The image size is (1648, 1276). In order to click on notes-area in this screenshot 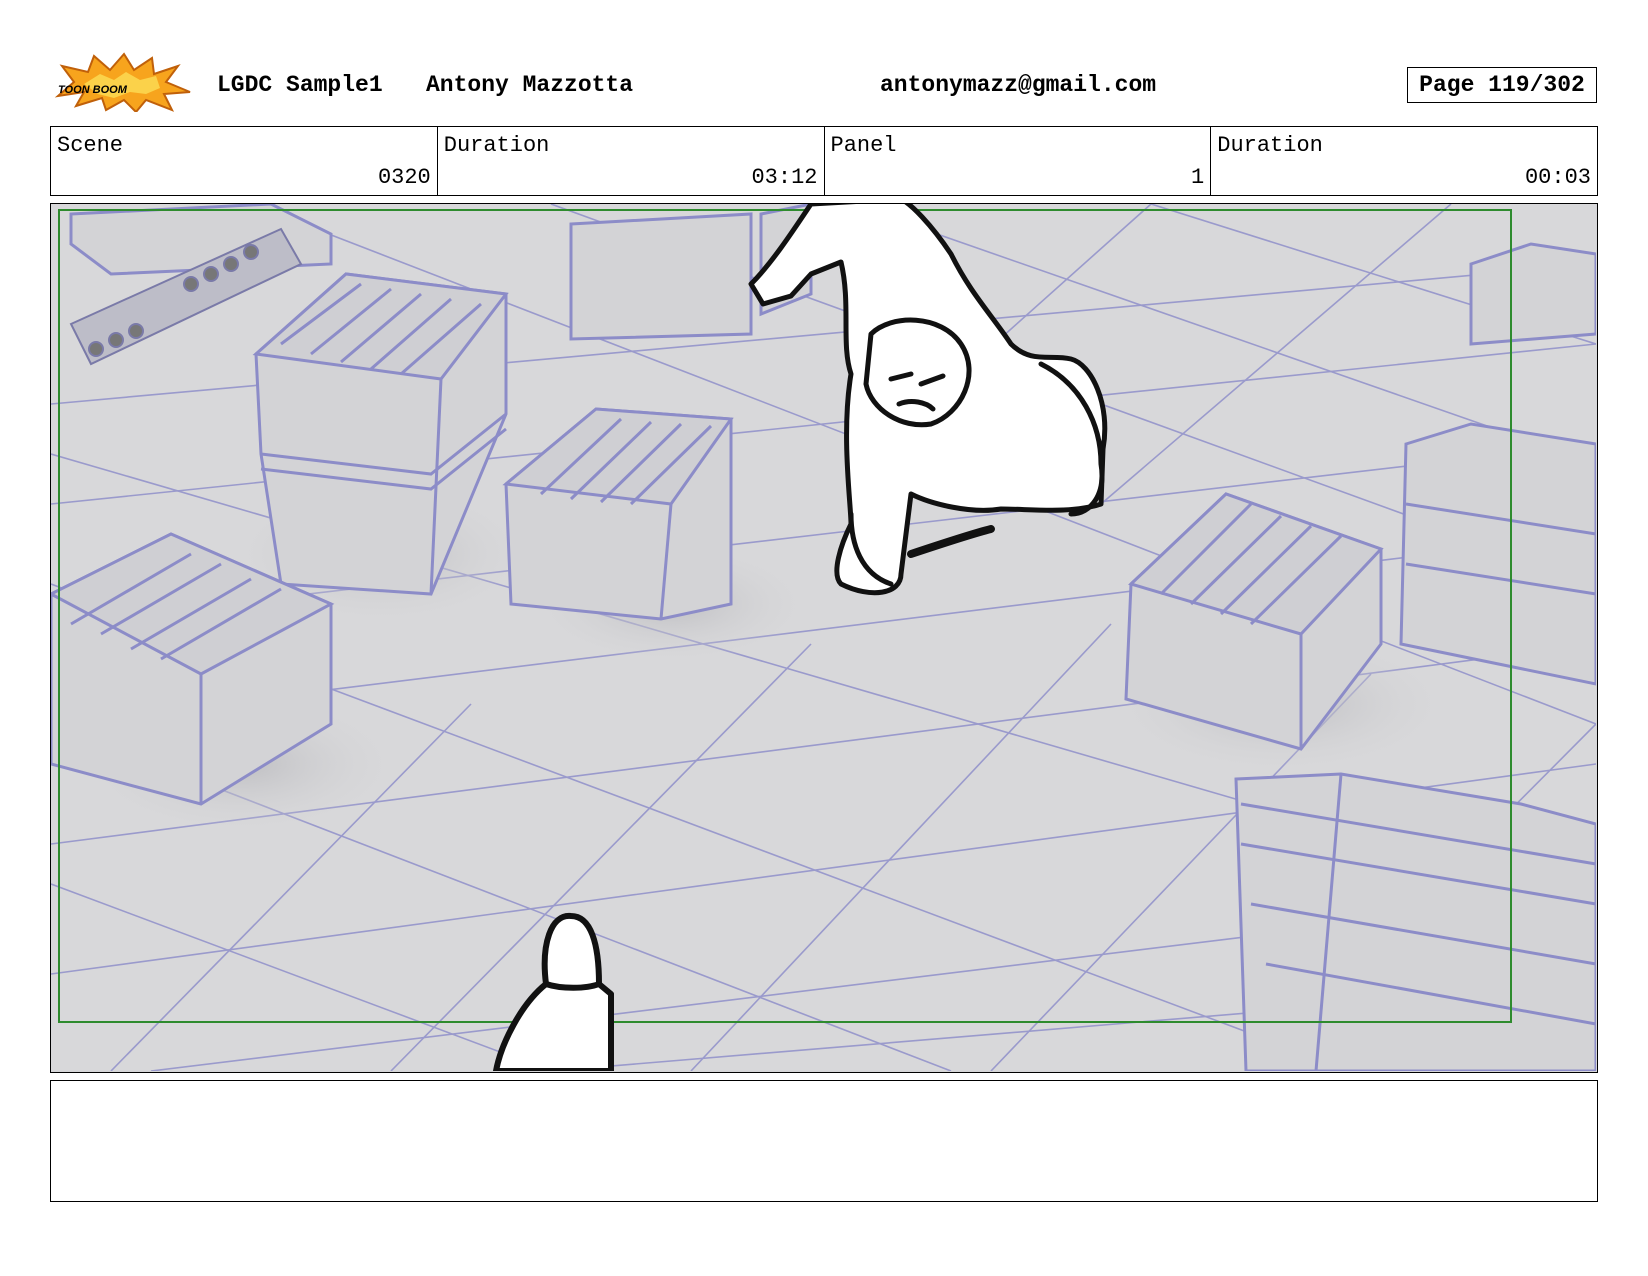, I will do `click(824, 1141)`.